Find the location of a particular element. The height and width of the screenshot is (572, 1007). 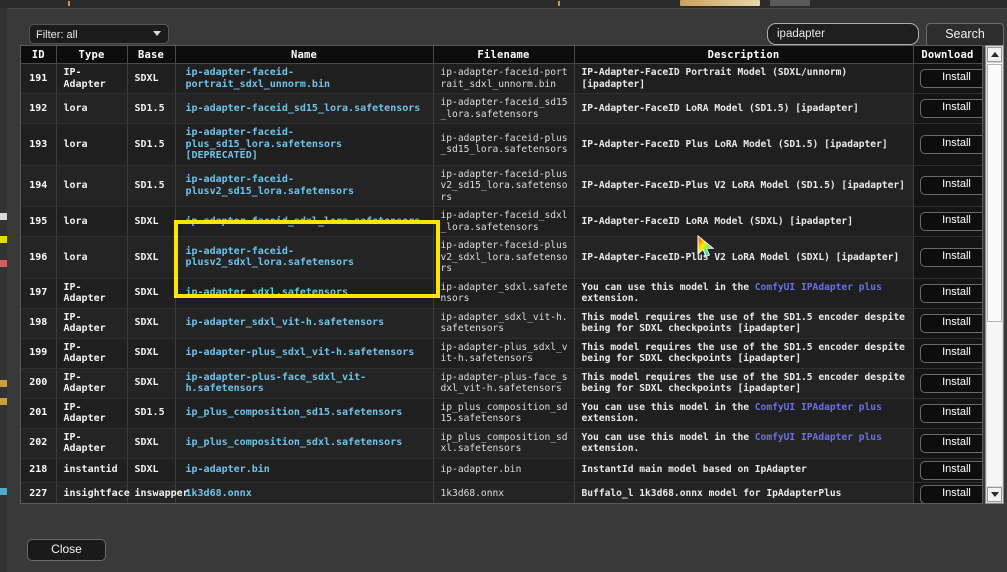

column-header-filename: Filename is located at coordinates (504, 55).